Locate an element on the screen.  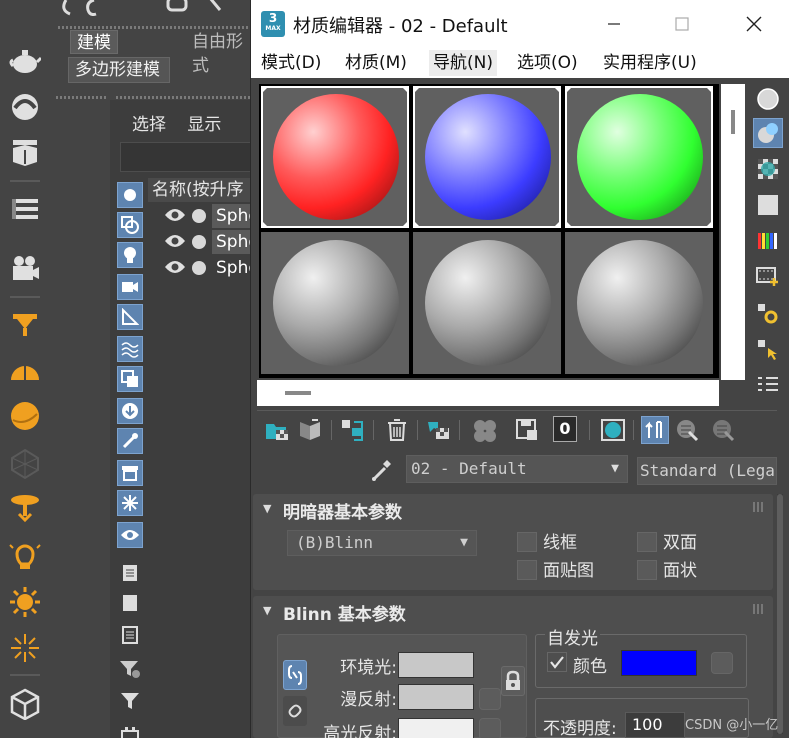
title-bar: 3 MAX 材质编辑器 - 02 - Default is located at coordinates (520, 24).